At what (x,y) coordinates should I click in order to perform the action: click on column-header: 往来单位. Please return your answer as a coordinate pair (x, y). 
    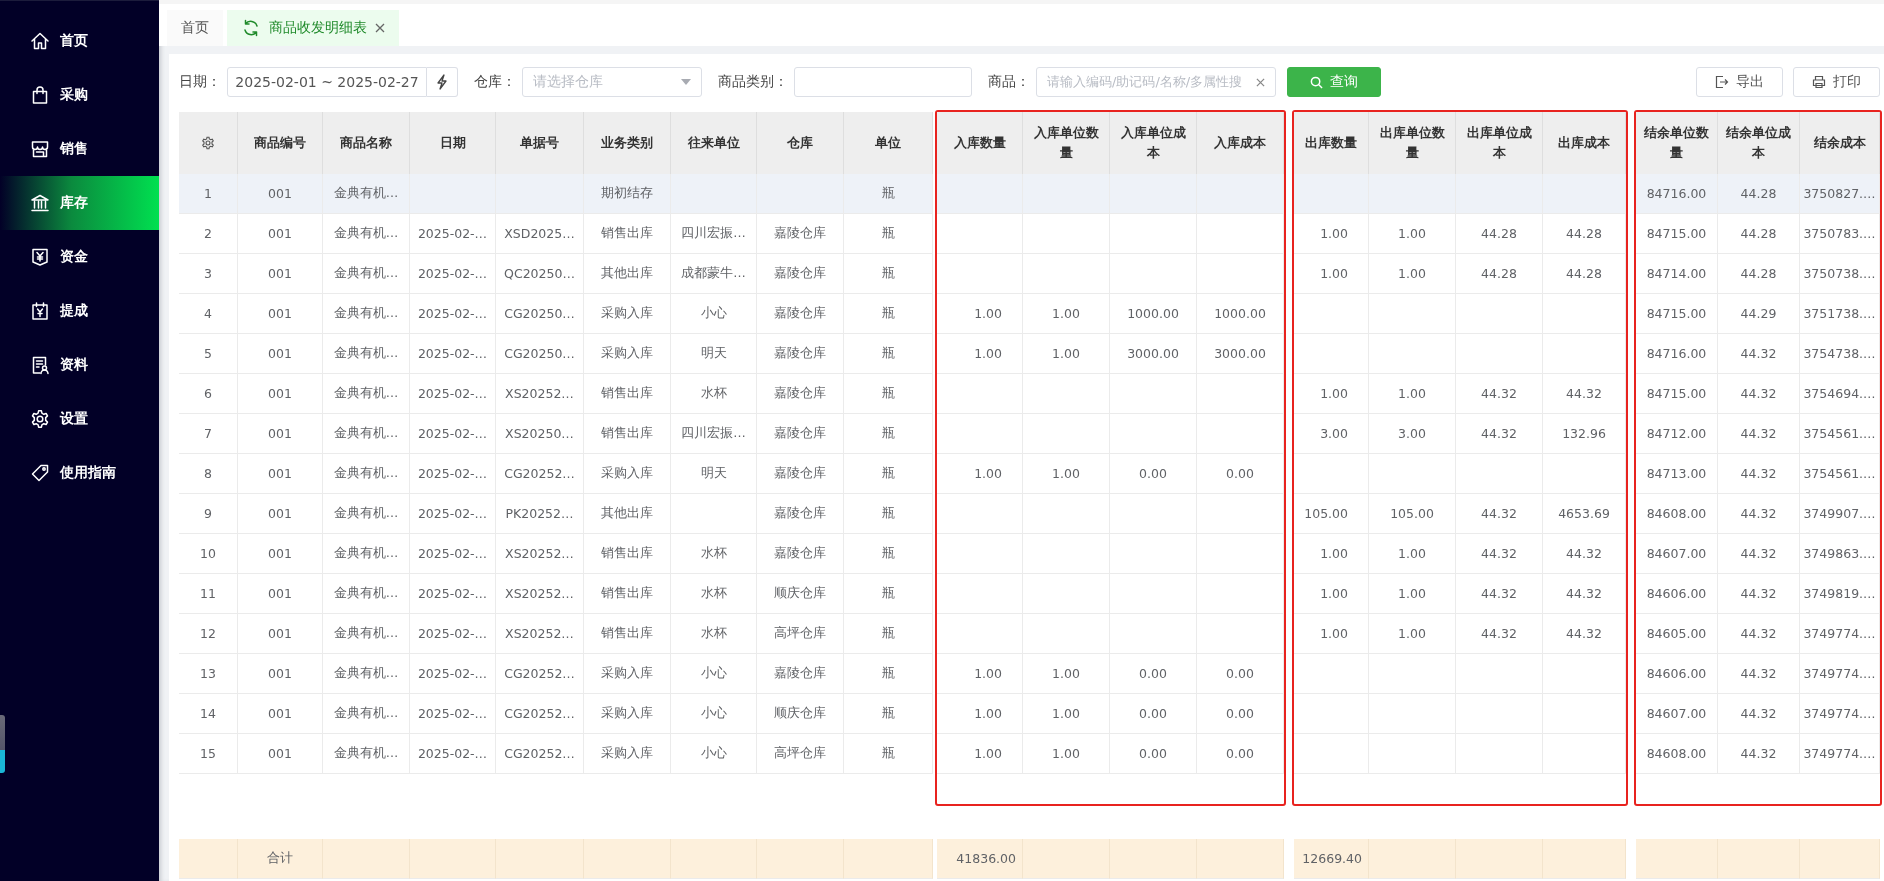
    Looking at the image, I should click on (714, 143).